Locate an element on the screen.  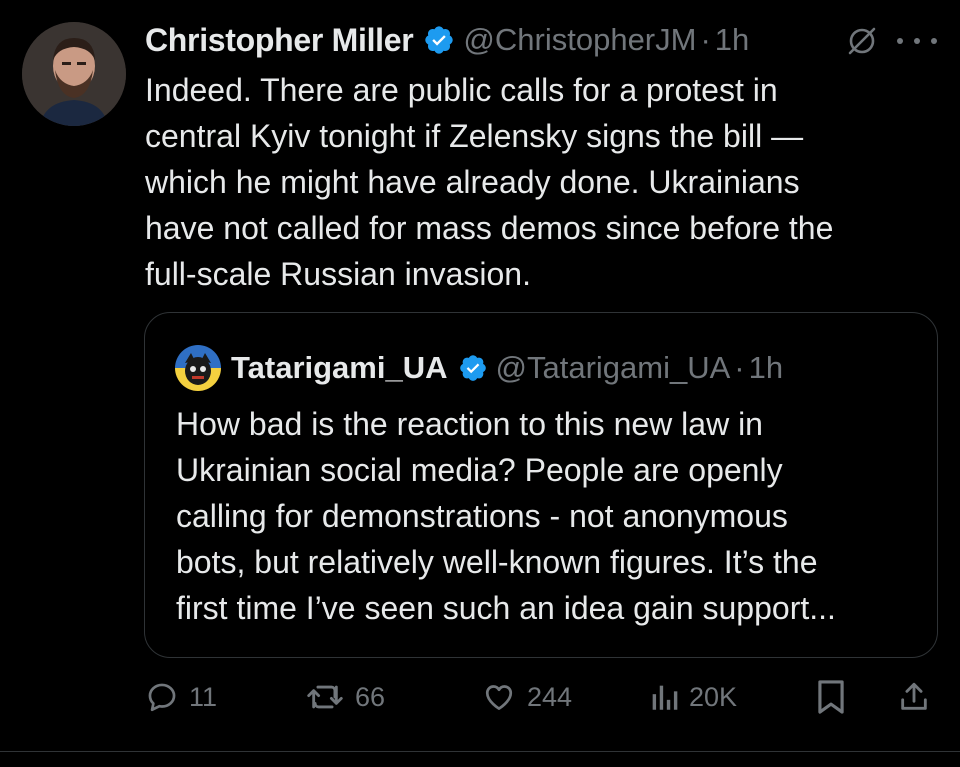
like-button: 244 is located at coordinates (526, 697).